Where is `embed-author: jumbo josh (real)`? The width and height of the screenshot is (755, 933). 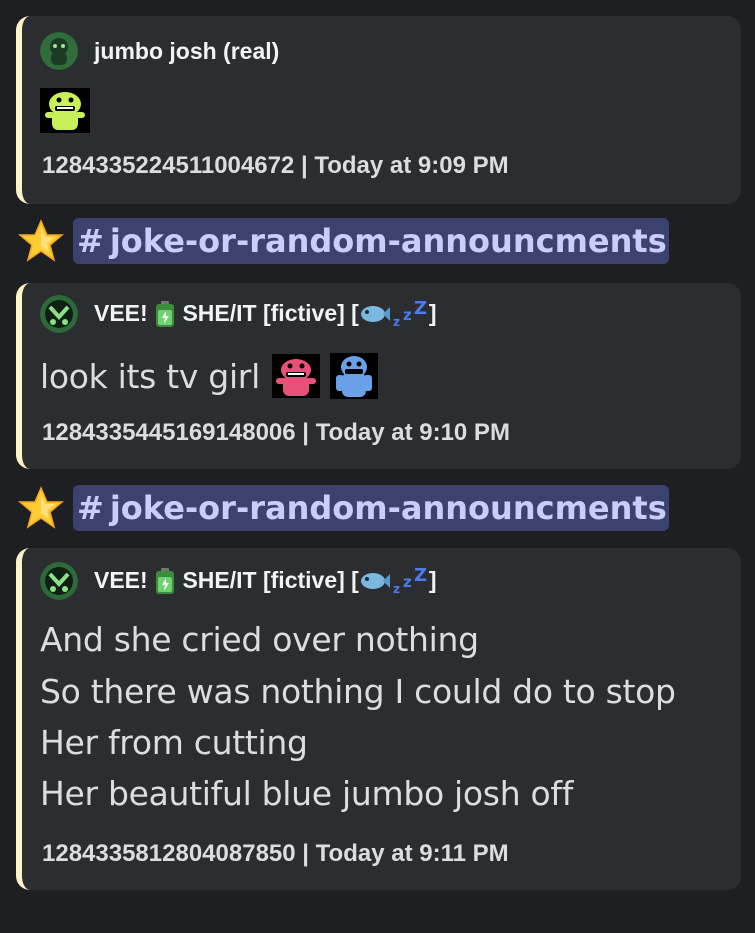 embed-author: jumbo josh (real) is located at coordinates (159, 51).